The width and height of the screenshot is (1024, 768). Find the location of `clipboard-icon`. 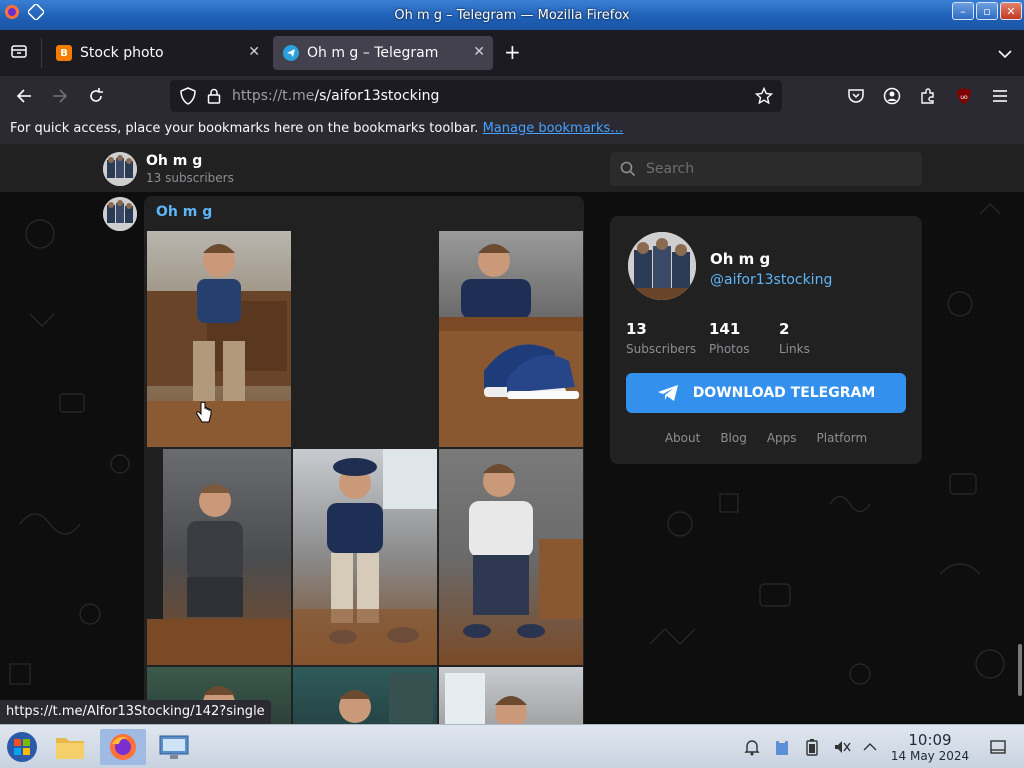

clipboard-icon is located at coordinates (782, 747).